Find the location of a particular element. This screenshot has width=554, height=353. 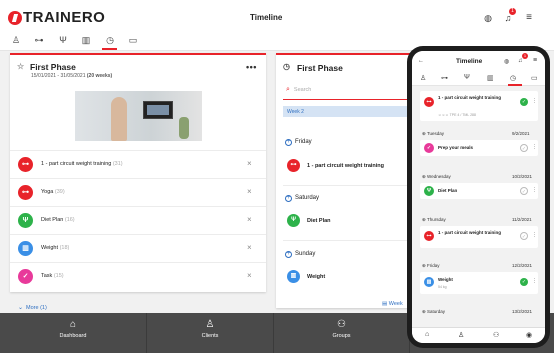

phase-more-menu-icon: ••• is located at coordinates (251, 67).